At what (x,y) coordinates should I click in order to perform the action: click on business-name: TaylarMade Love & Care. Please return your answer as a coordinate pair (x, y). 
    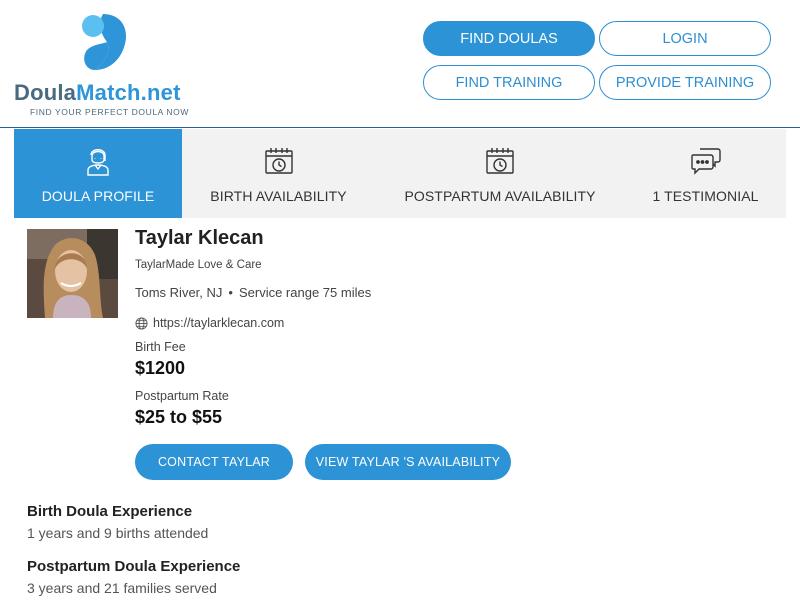
    Looking at the image, I should click on (198, 265).